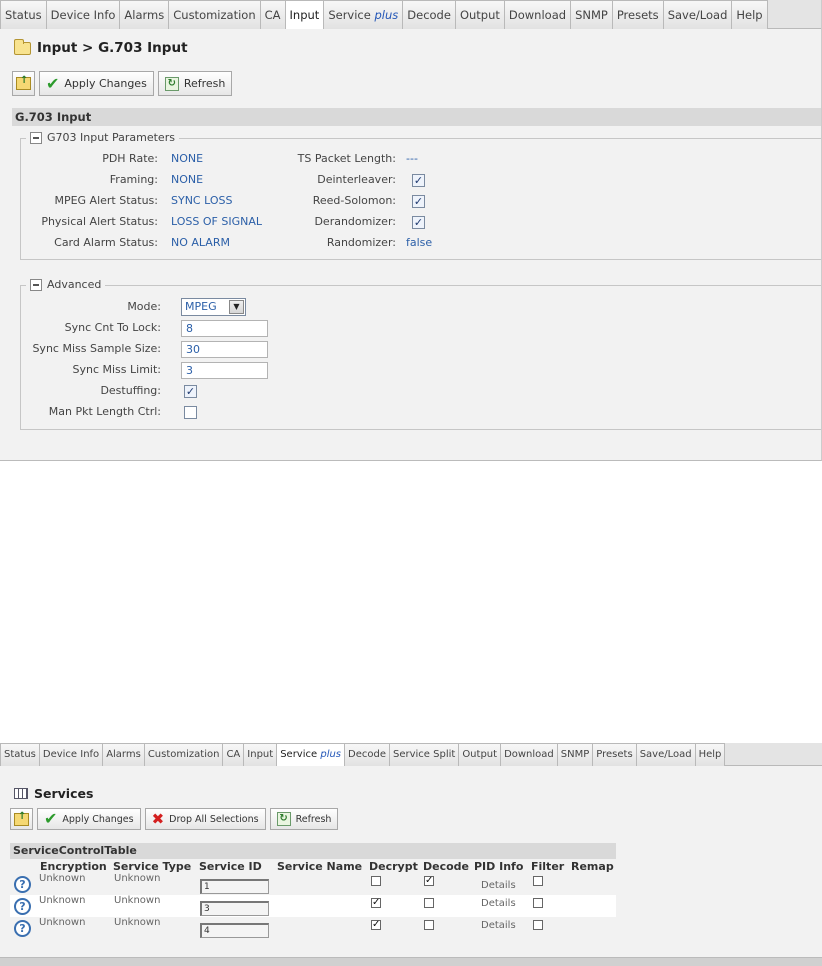 This screenshot has height=966, width=822. Describe the element at coordinates (429, 881) in the screenshot. I see `decode-checkbox: ✓` at that location.